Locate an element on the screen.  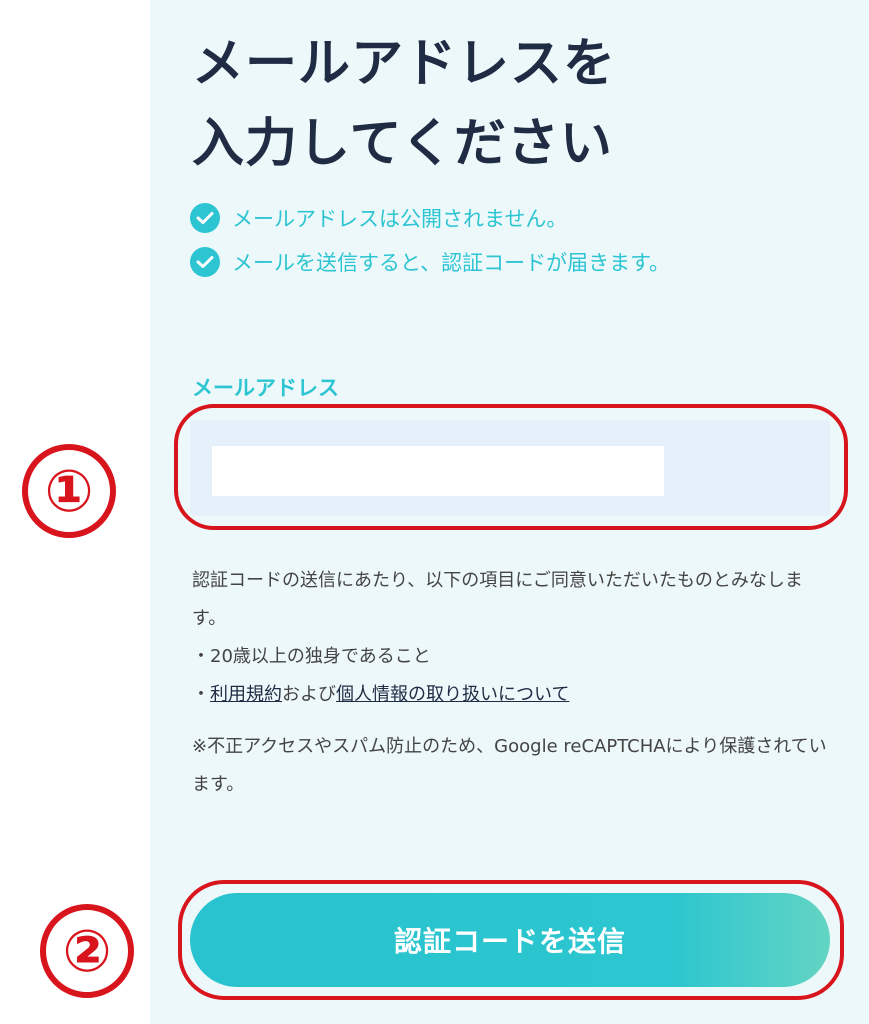
page-title: メールアドレスを 入力してください is located at coordinates (492, 104).